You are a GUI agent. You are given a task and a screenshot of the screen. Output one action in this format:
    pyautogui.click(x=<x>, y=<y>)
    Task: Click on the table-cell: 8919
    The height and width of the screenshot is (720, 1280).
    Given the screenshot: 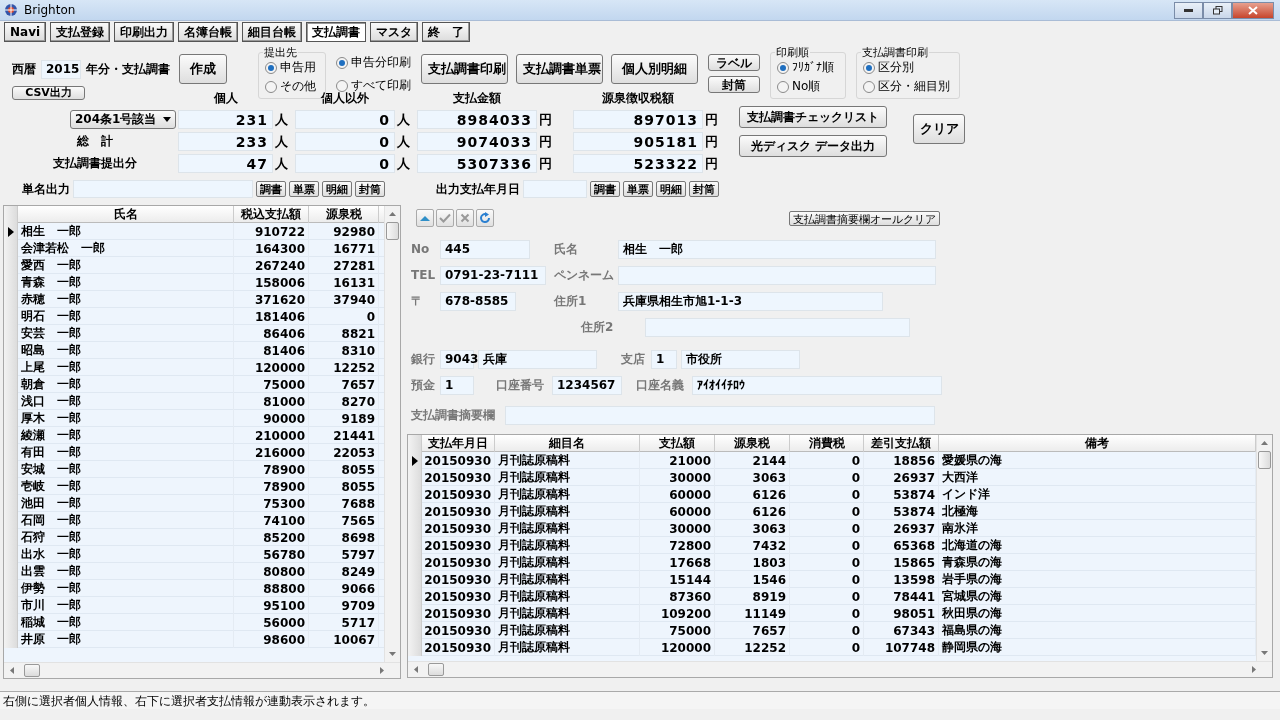 What is the action you would take?
    pyautogui.click(x=752, y=596)
    